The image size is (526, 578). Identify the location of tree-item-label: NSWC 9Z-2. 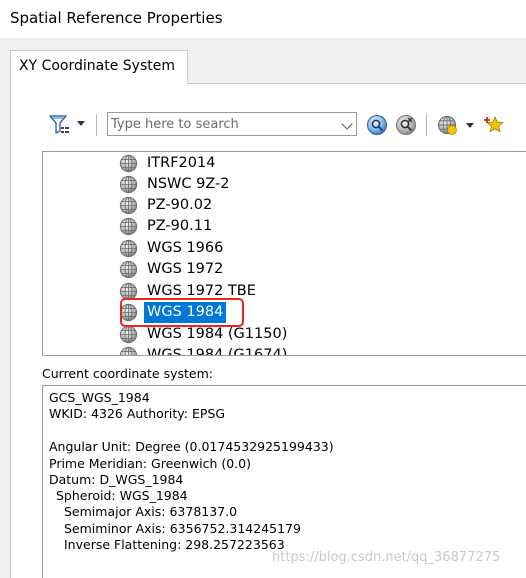
(188, 184).